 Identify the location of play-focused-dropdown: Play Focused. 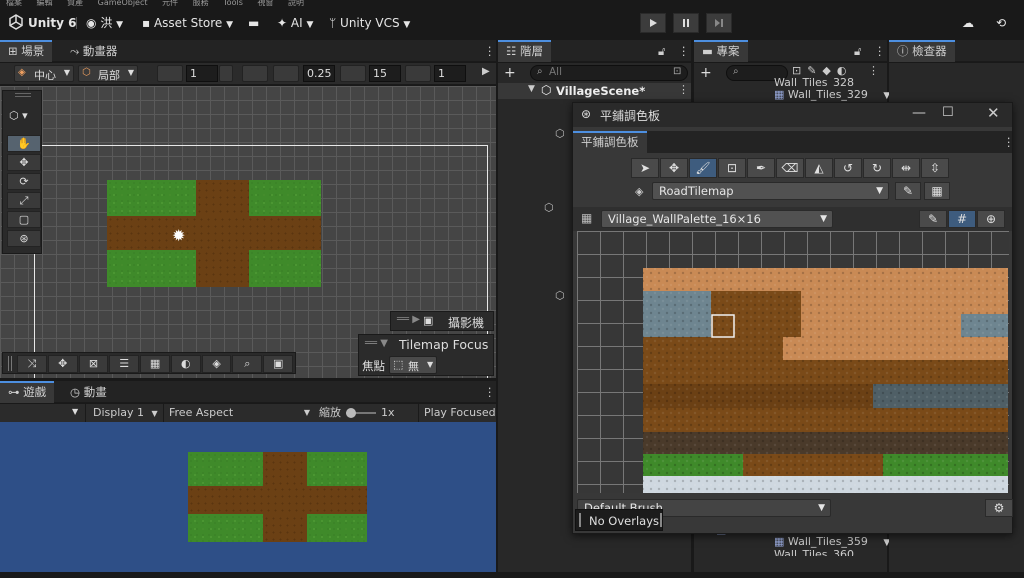
(457, 413).